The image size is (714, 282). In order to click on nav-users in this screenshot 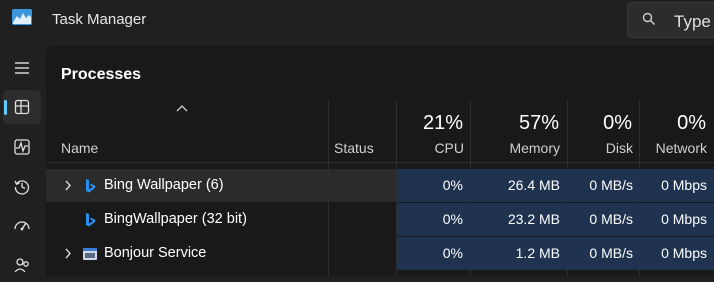, I will do `click(22, 265)`.